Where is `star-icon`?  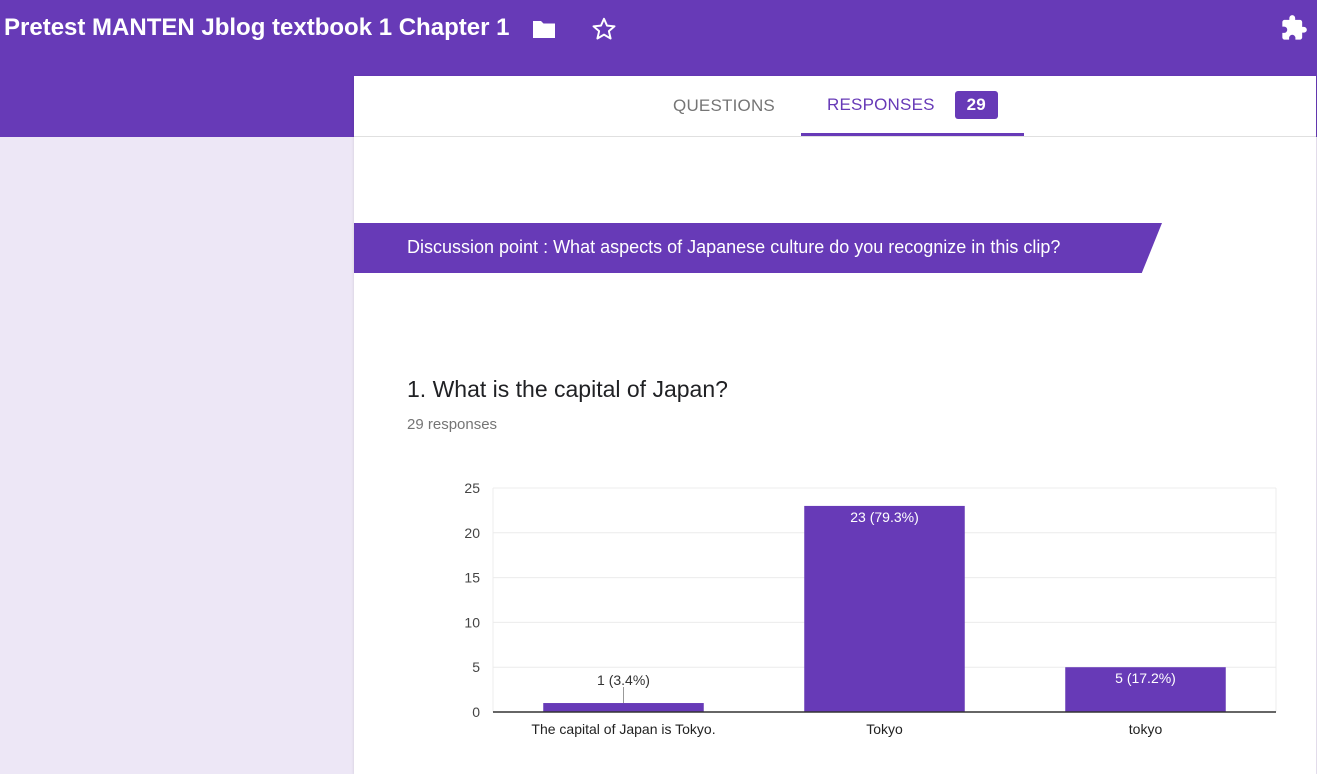 star-icon is located at coordinates (604, 29).